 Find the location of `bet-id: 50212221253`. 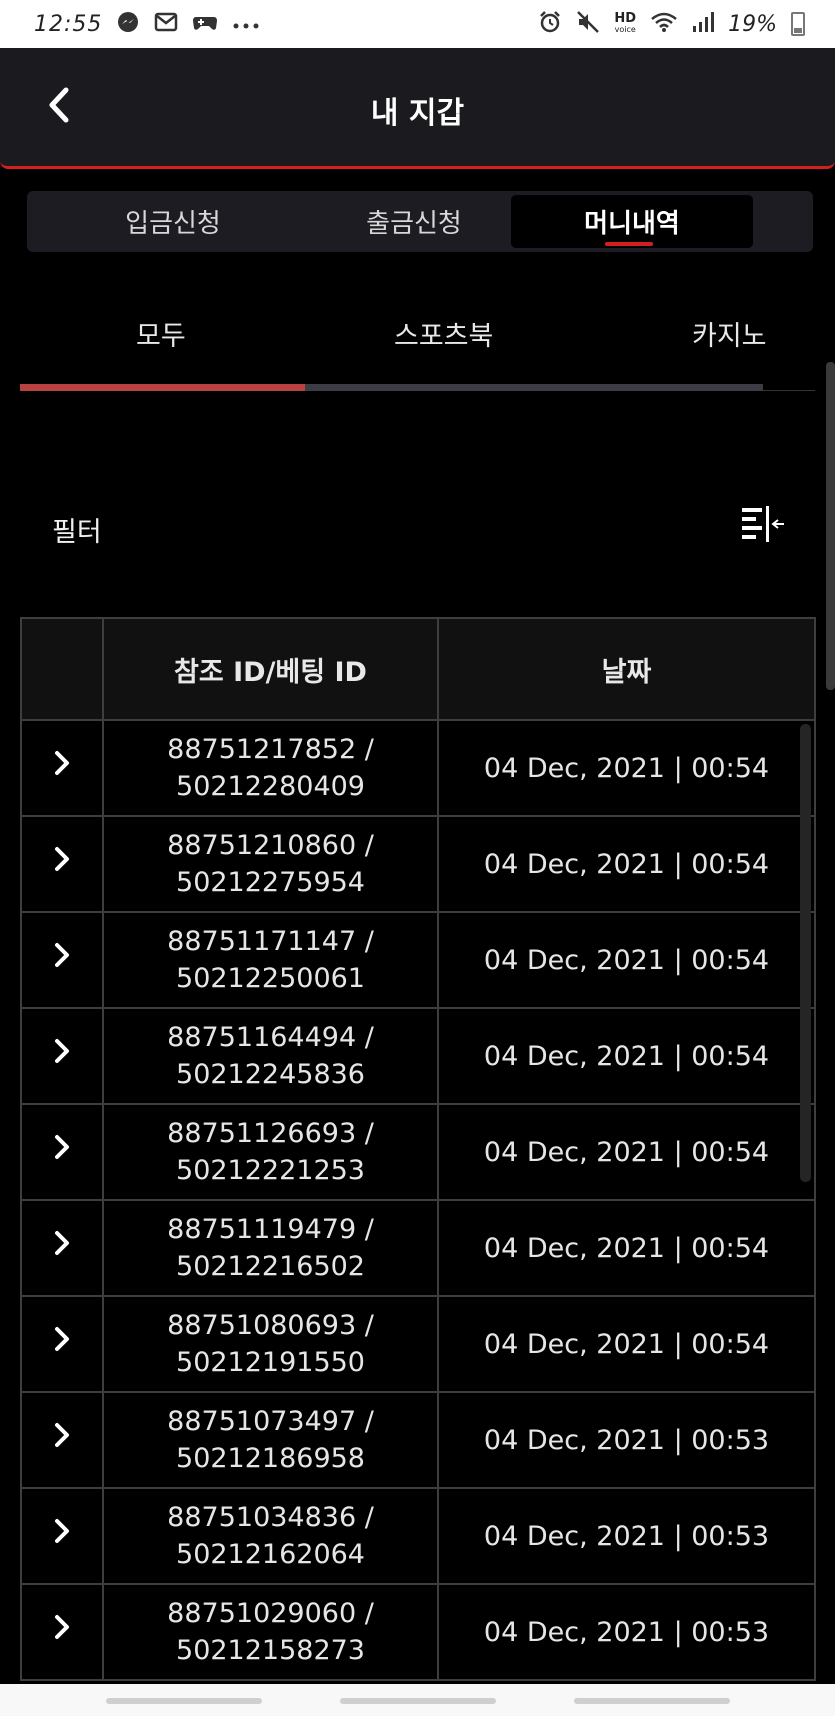

bet-id: 50212221253 is located at coordinates (270, 1170).